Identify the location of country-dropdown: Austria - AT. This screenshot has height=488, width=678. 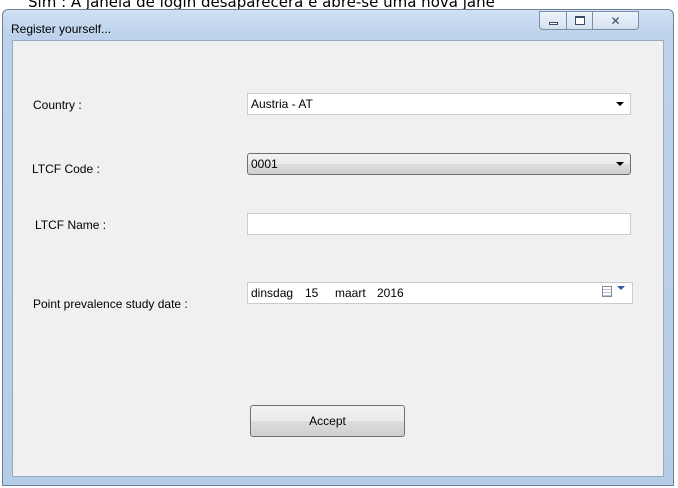
(439, 104).